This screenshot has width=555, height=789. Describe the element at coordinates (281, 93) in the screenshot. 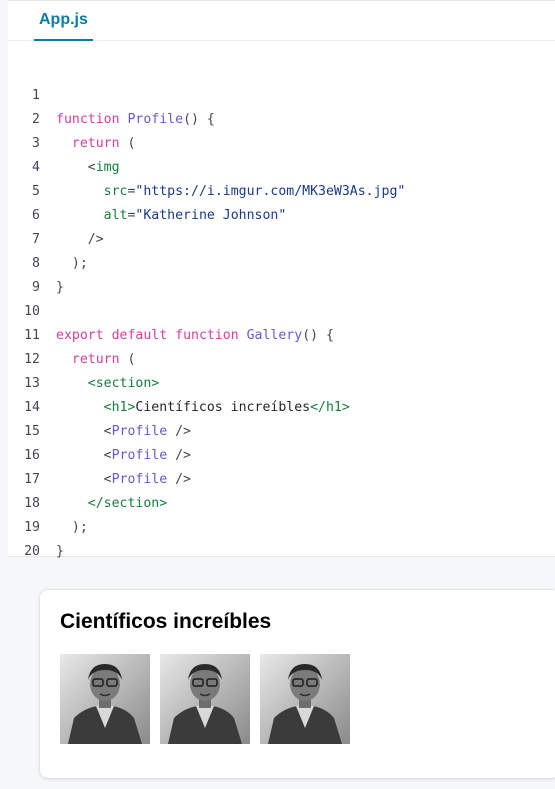

I see `code-line: 1 function Profile() {` at that location.